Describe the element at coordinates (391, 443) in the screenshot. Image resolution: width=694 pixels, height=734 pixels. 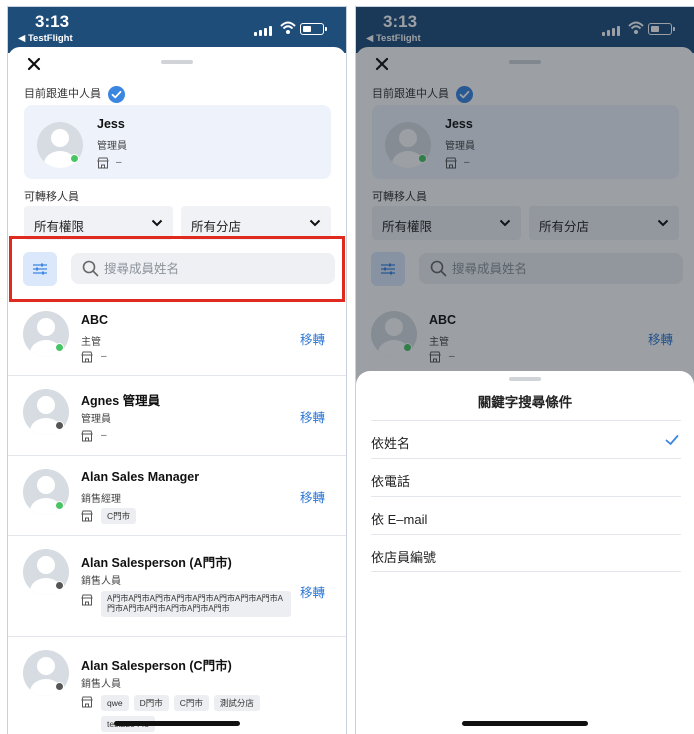
I see `option-label: 依姓名` at that location.